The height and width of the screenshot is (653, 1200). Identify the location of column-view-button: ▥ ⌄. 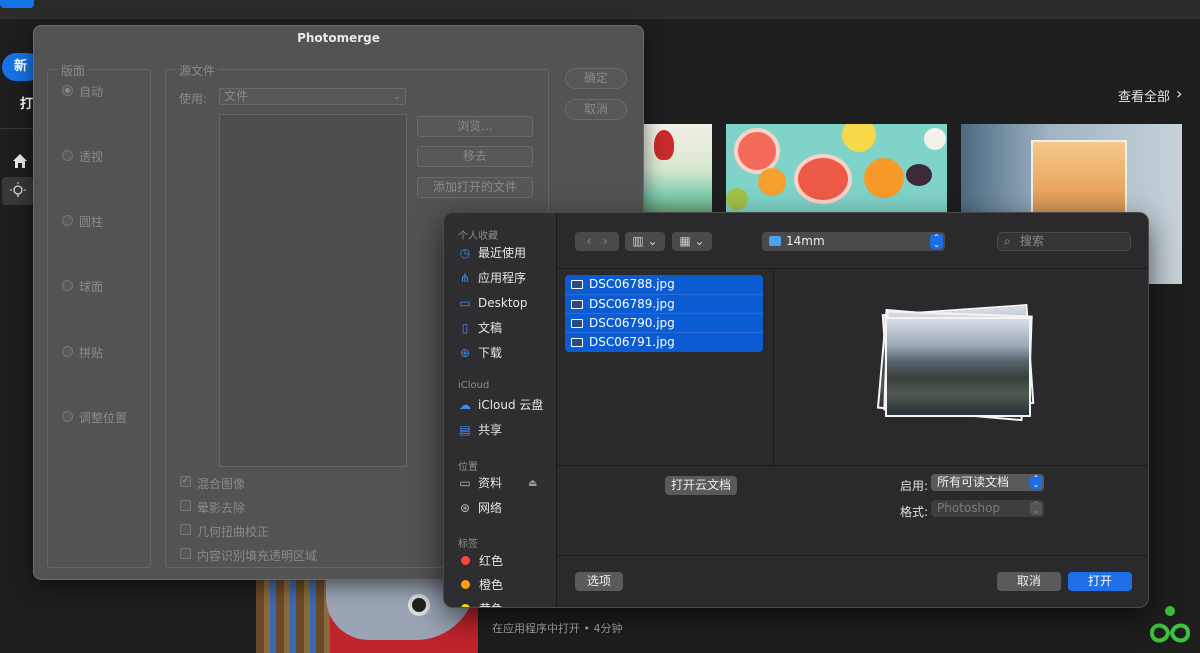
(645, 241).